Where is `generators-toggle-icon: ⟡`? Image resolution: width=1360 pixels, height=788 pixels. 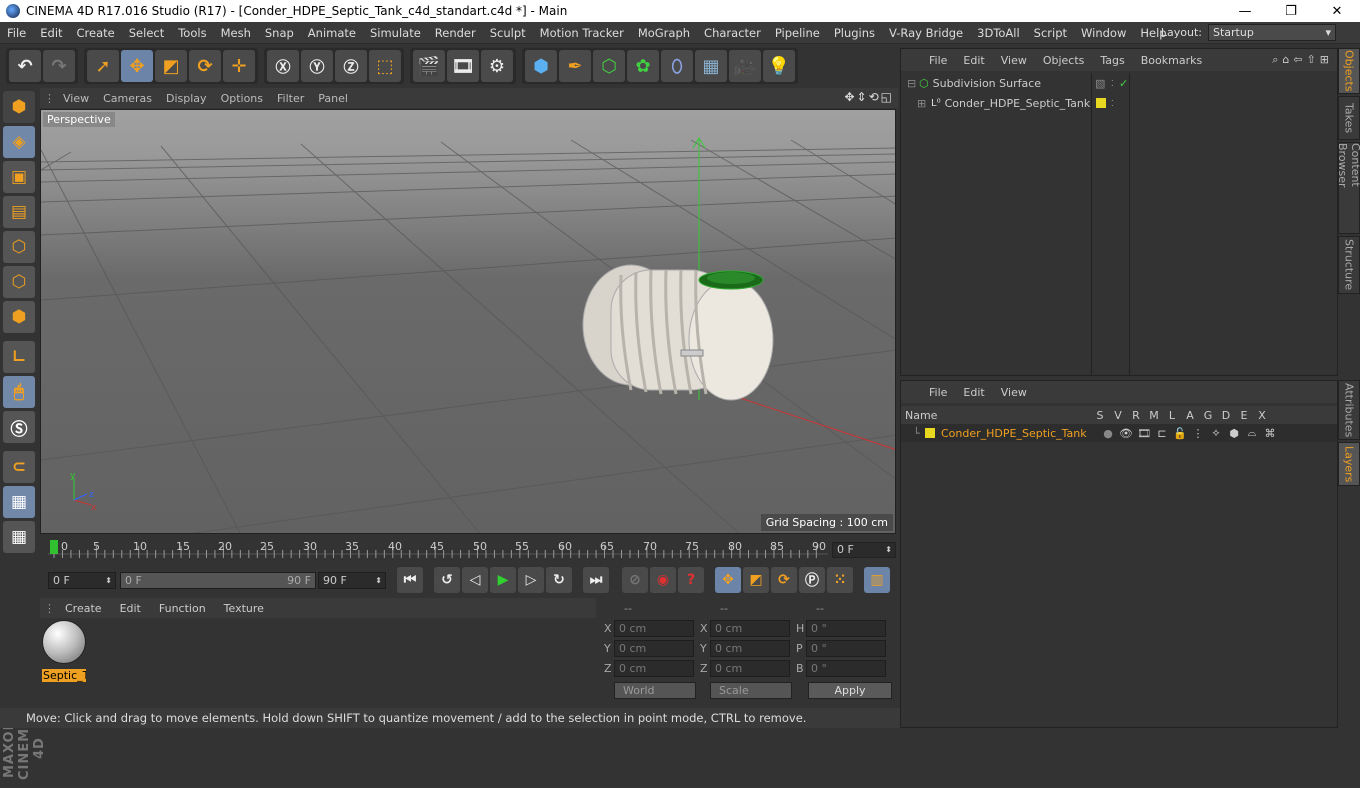
generators-toggle-icon: ⟡ is located at coordinates (1216, 433).